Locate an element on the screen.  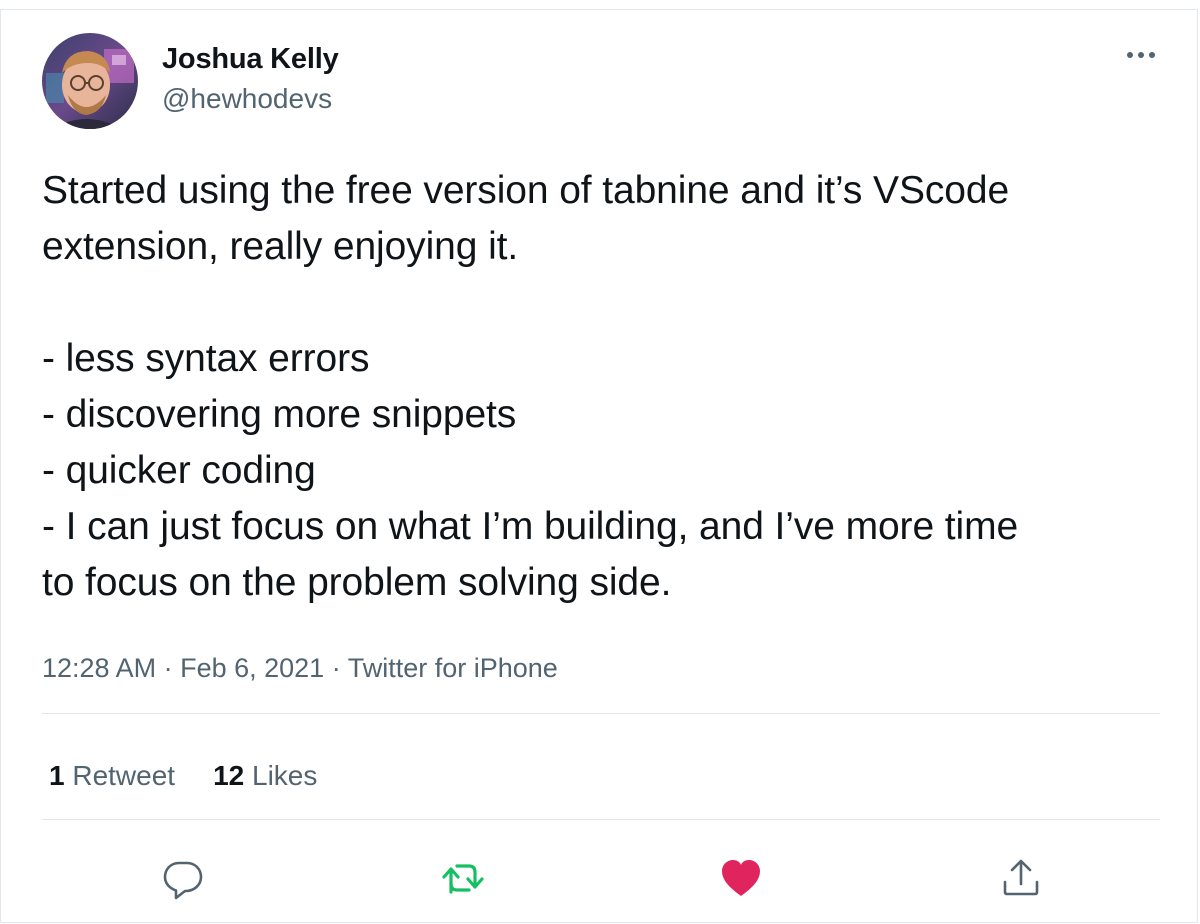
tweet-source-link: Twitter for iPhone is located at coordinates (453, 668).